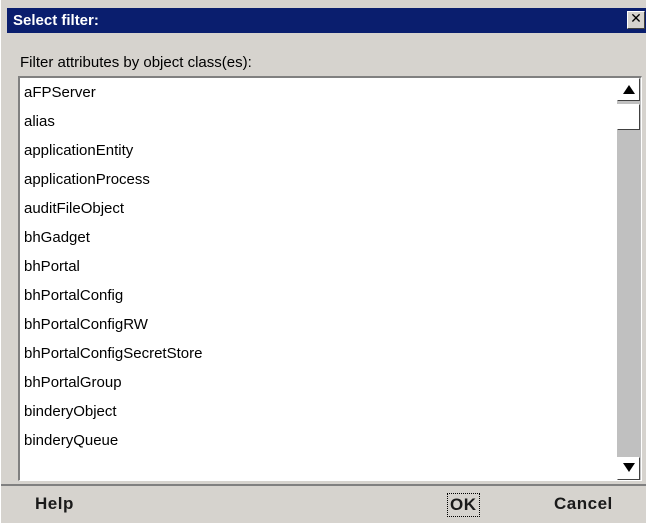  I want to click on list-item: bhPortalConfig, so click(318, 295).